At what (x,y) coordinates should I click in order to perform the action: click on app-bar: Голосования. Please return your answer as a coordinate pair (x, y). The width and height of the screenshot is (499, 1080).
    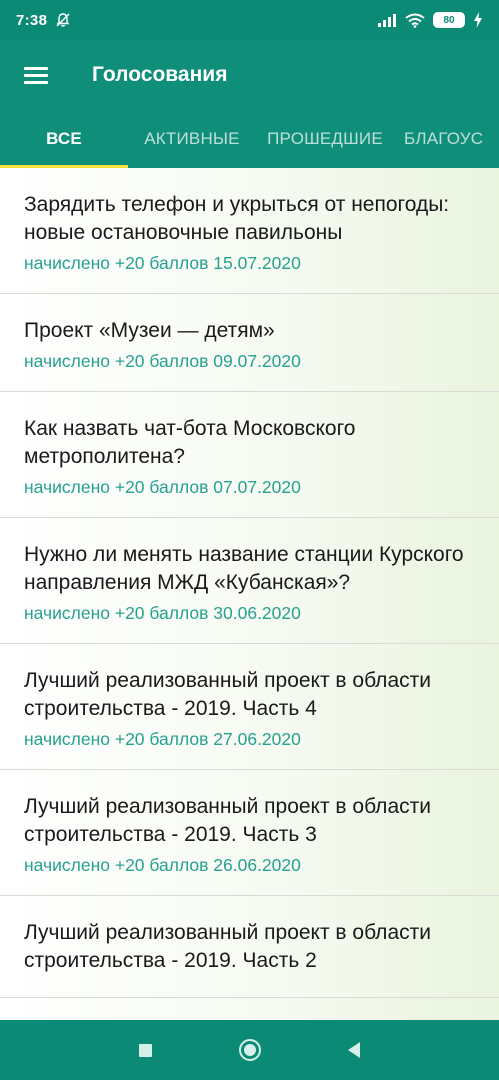
    Looking at the image, I should click on (249, 75).